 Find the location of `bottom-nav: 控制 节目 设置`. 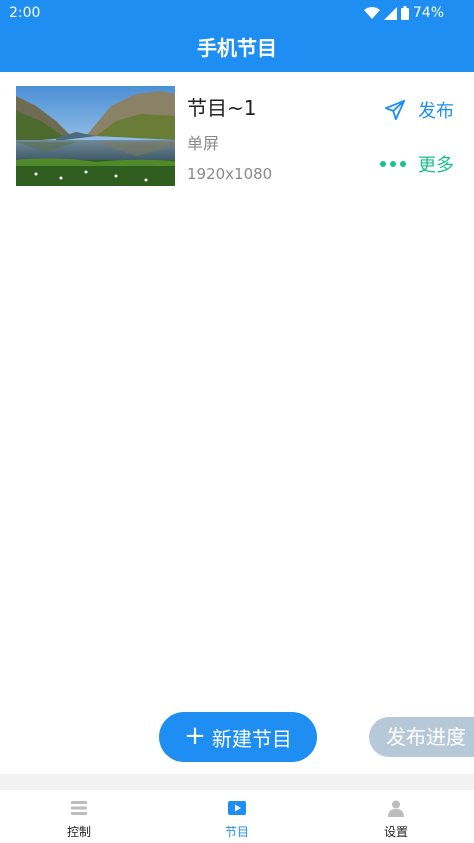

bottom-nav: 控制 节目 设置 is located at coordinates (237, 816).